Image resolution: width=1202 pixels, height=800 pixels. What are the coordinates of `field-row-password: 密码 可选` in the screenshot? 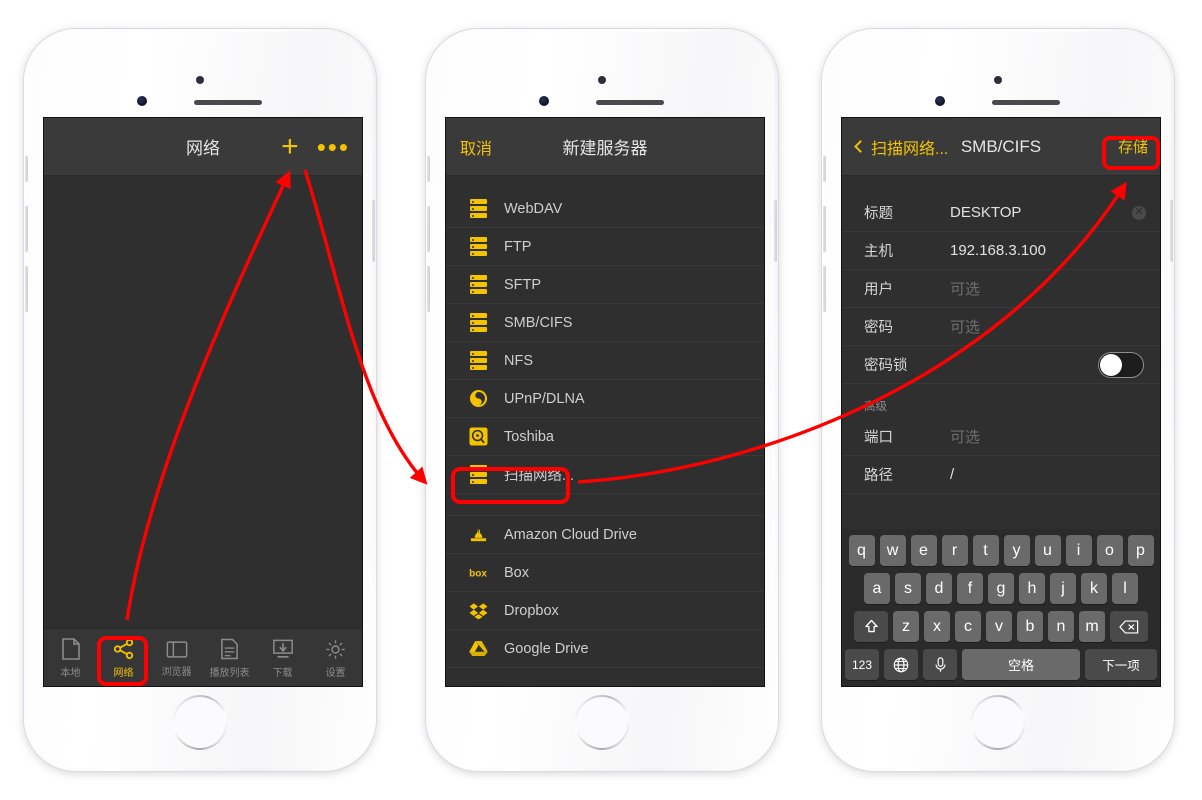 It's located at (1001, 327).